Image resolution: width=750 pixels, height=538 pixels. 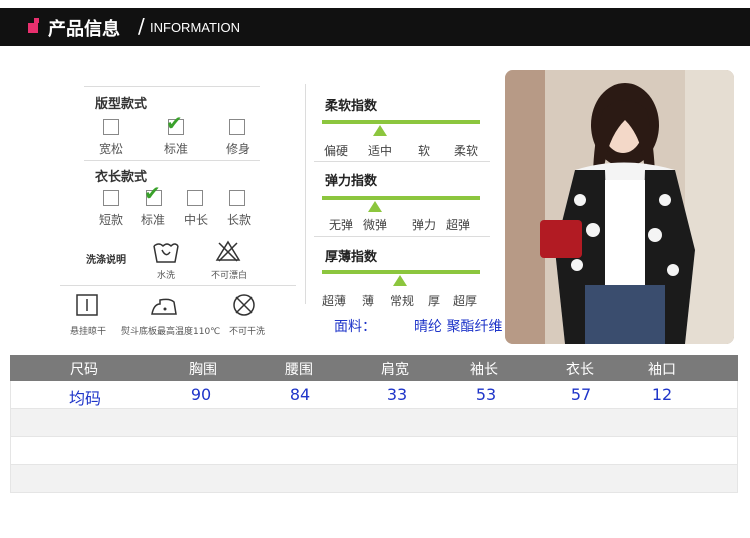 What do you see at coordinates (401, 198) in the screenshot?
I see `elasticity-bar` at bounding box center [401, 198].